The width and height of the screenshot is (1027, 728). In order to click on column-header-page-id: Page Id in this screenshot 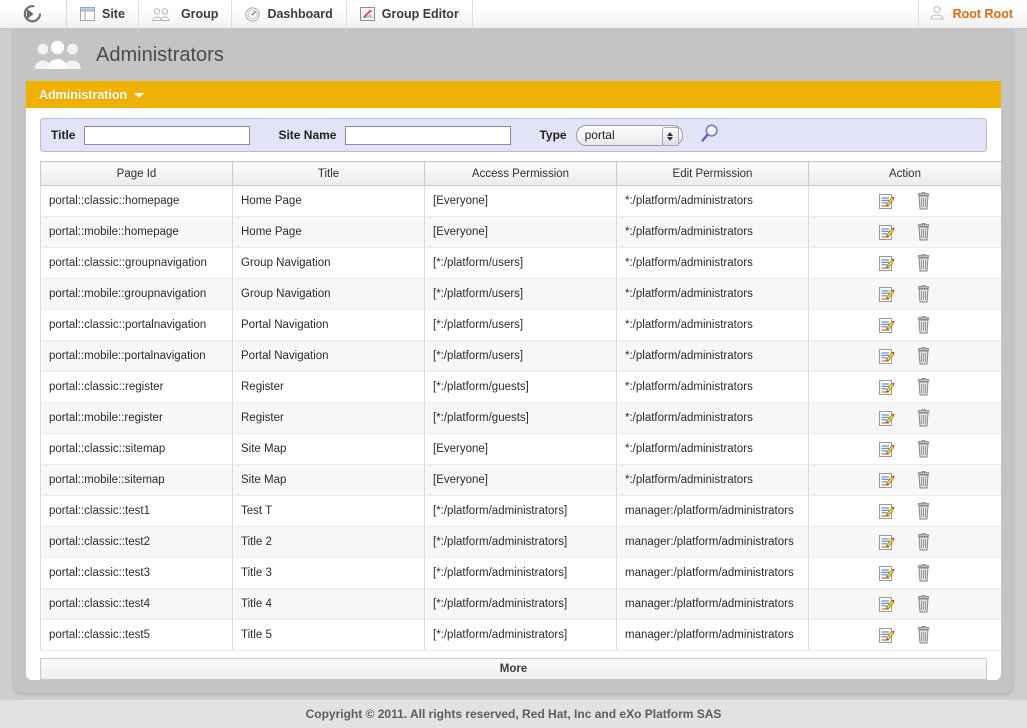, I will do `click(136, 173)`.